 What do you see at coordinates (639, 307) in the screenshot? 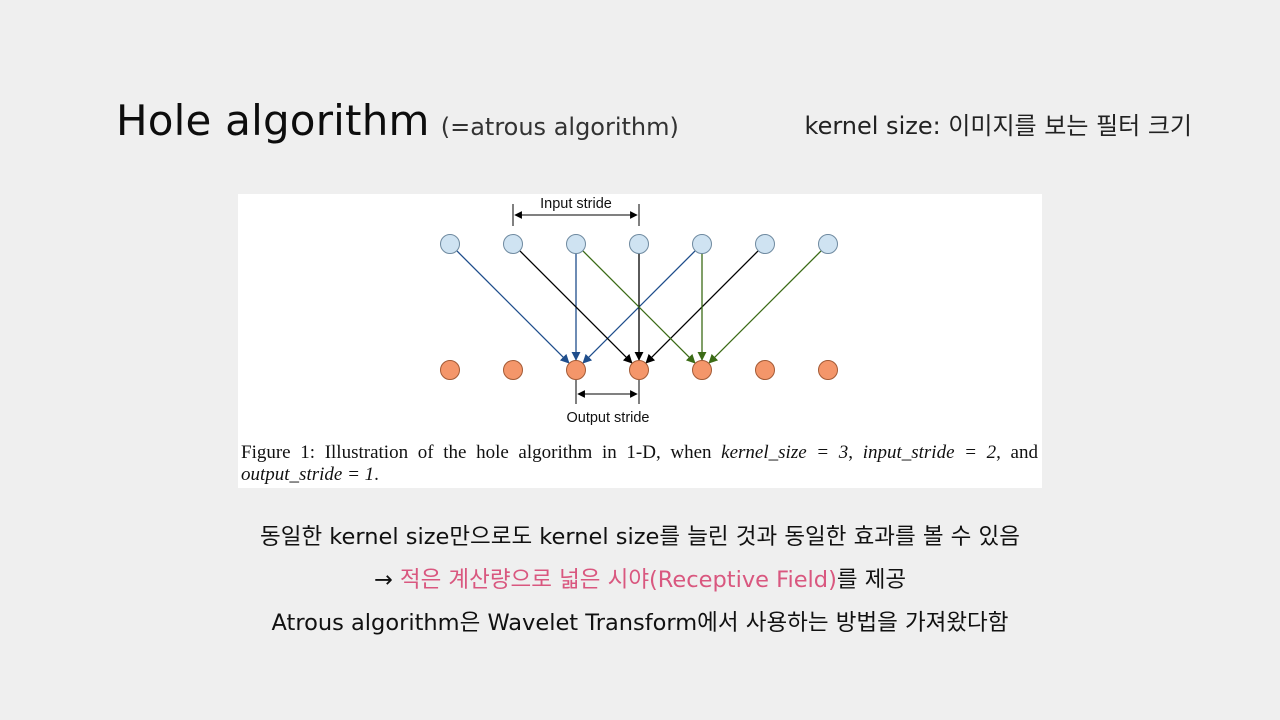
I see `connection-arrows` at bounding box center [639, 307].